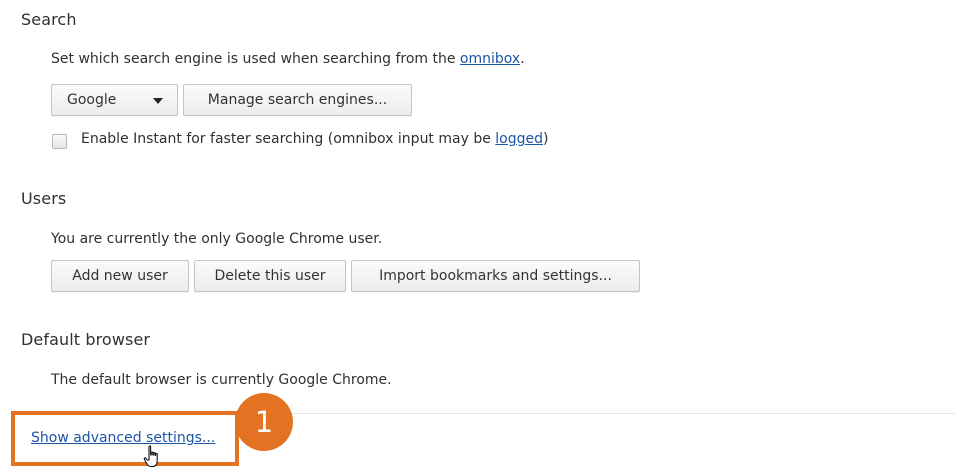  What do you see at coordinates (44, 198) in the screenshot?
I see `users-section-title: Users` at bounding box center [44, 198].